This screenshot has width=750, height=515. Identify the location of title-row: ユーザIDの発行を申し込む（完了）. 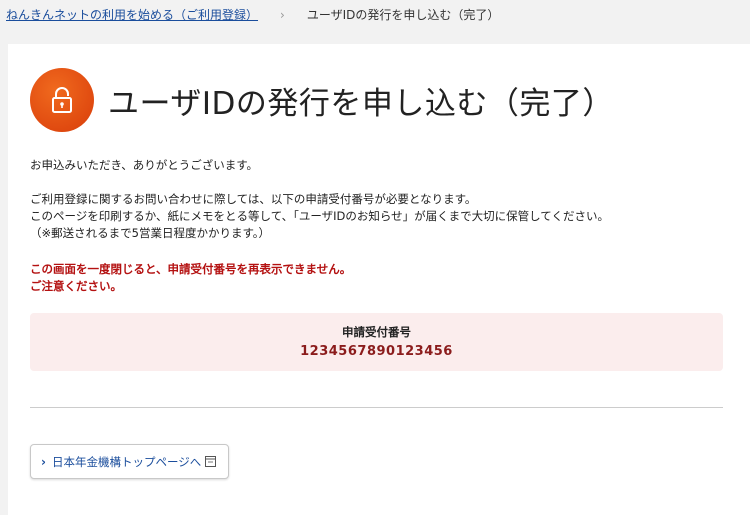
(322, 100).